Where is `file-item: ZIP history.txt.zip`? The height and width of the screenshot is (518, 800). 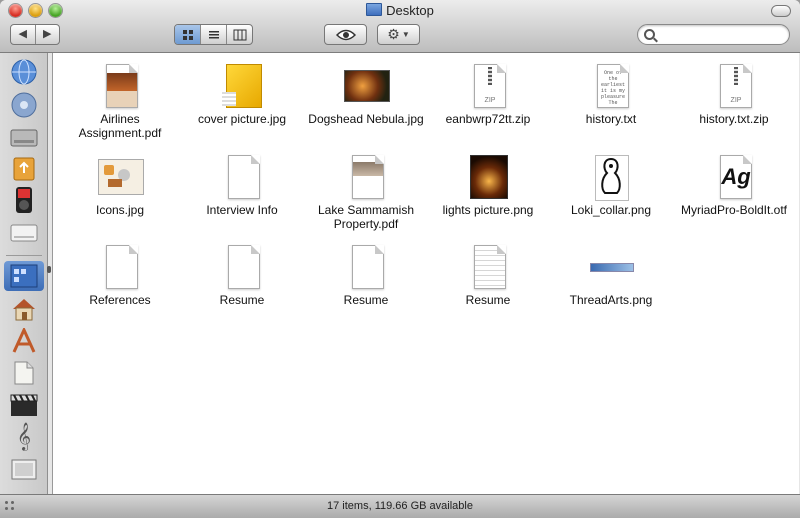
file-item: ZIP history.txt.zip is located at coordinates (734, 94).